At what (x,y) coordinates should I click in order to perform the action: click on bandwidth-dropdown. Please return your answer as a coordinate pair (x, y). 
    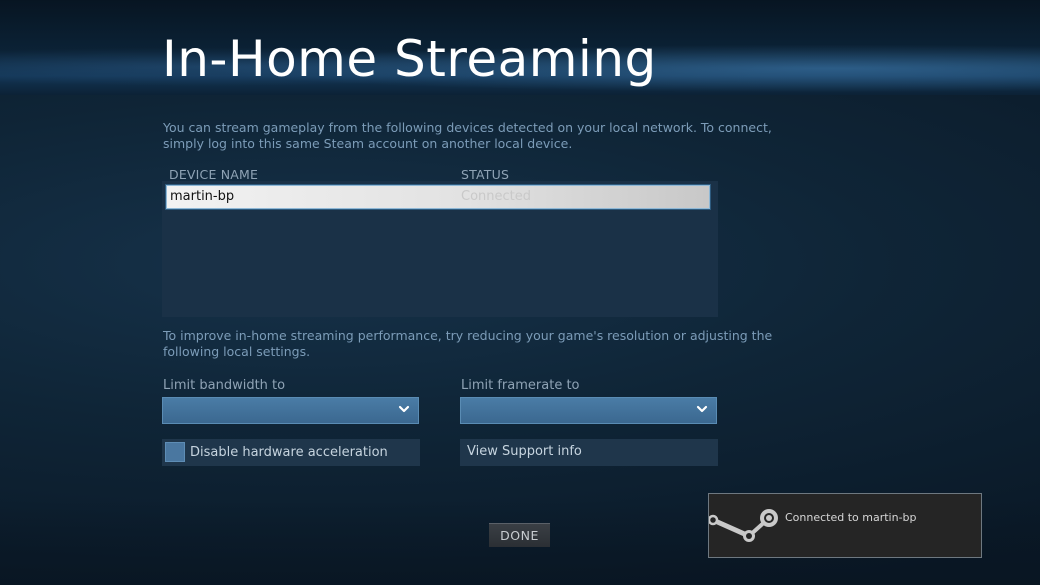
    Looking at the image, I should click on (290, 410).